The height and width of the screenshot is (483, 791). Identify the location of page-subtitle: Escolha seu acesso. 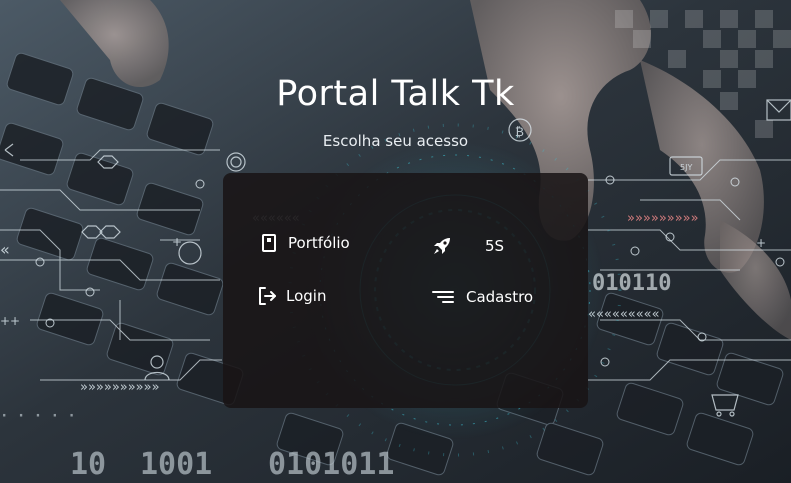
(395, 141).